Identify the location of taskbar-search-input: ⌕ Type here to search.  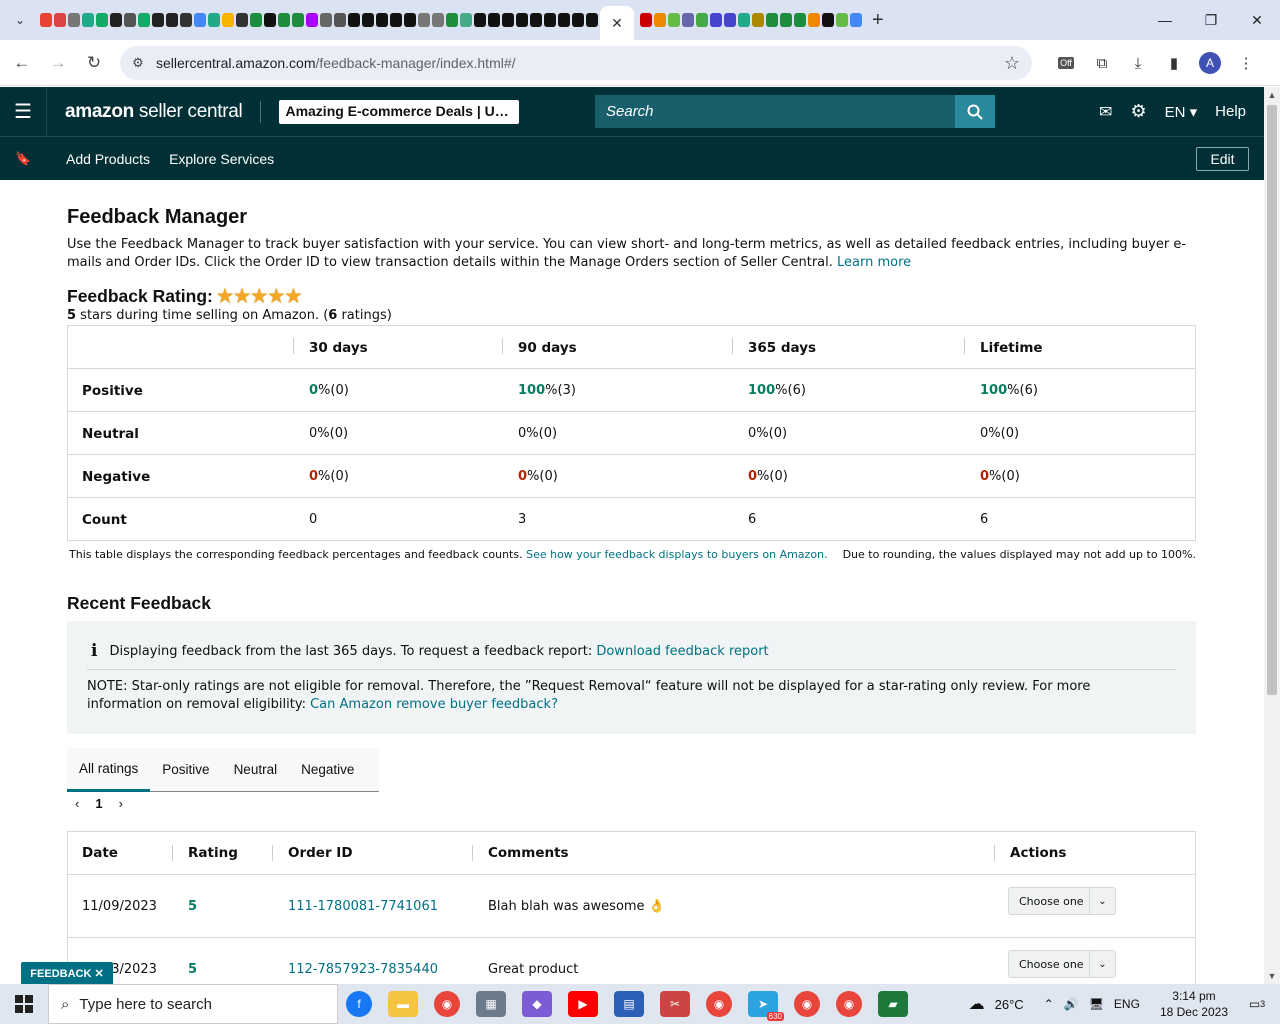
(193, 1004).